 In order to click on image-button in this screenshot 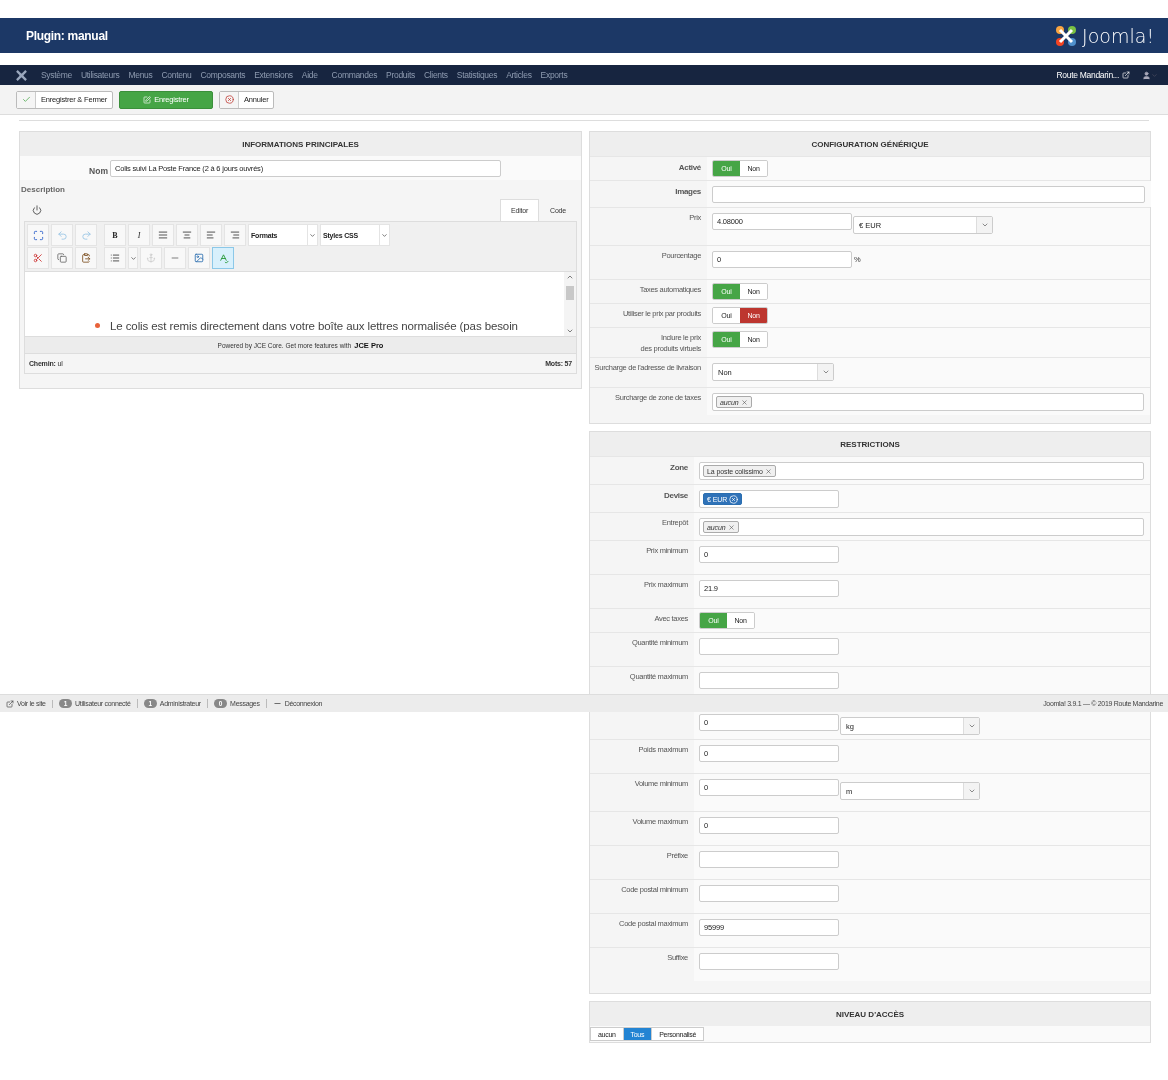, I will do `click(199, 258)`.